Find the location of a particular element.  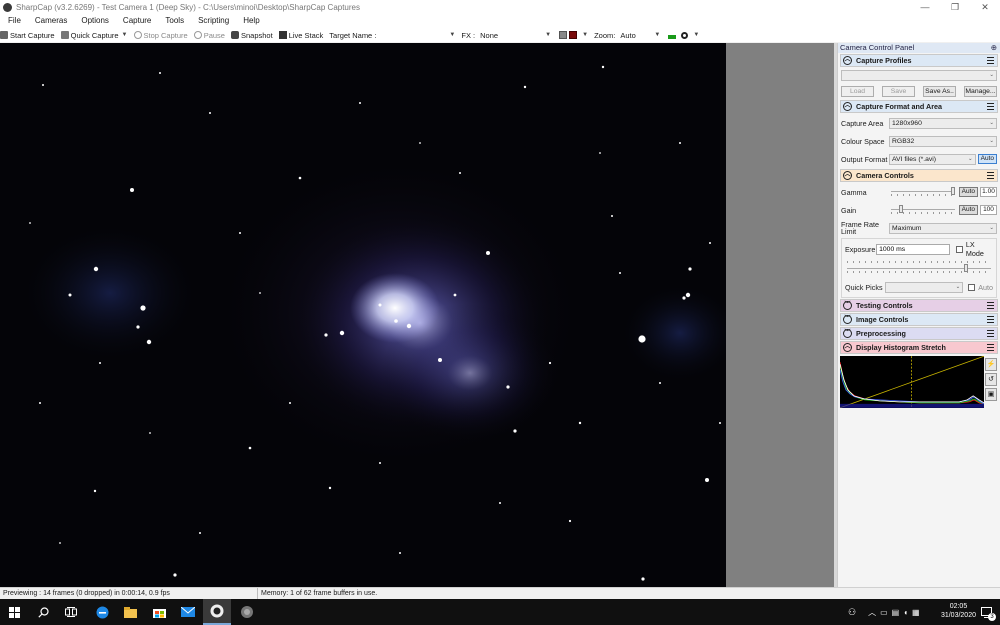

section-camera-controls: ︿ Camera Controls is located at coordinates (919, 175).